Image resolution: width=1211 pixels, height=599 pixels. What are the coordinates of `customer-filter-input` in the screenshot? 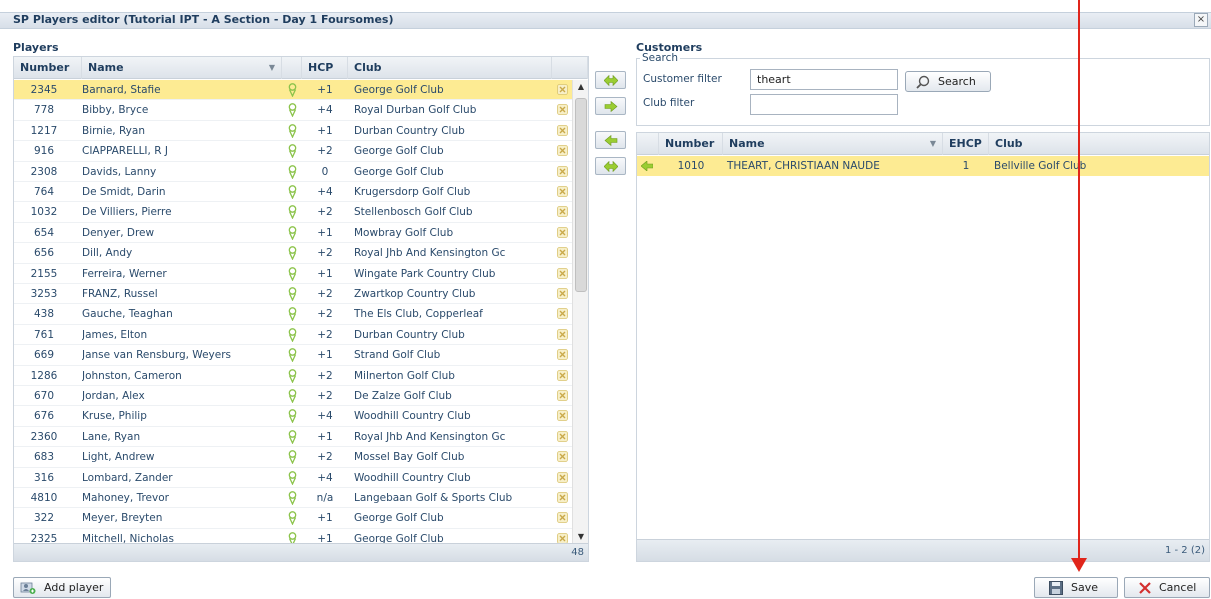 It's located at (824, 79).